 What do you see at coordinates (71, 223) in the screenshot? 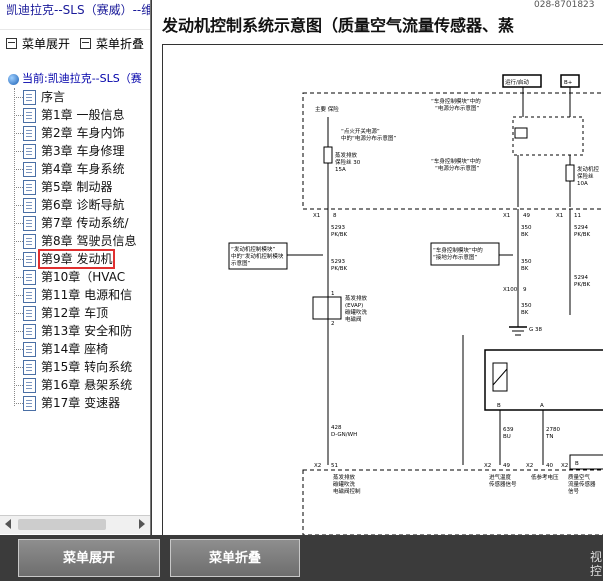
I see `tree-item: 第7章 传动系统/` at bounding box center [71, 223].